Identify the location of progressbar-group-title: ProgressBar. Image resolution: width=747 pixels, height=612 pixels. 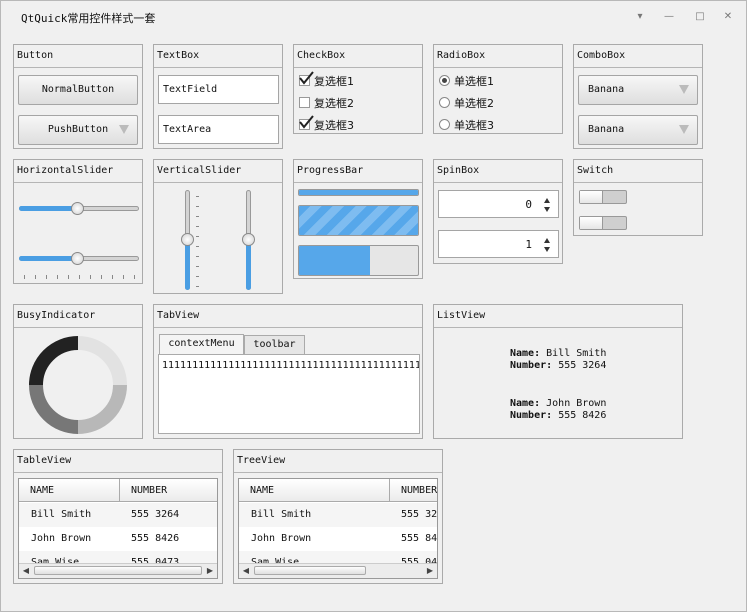
(358, 171).